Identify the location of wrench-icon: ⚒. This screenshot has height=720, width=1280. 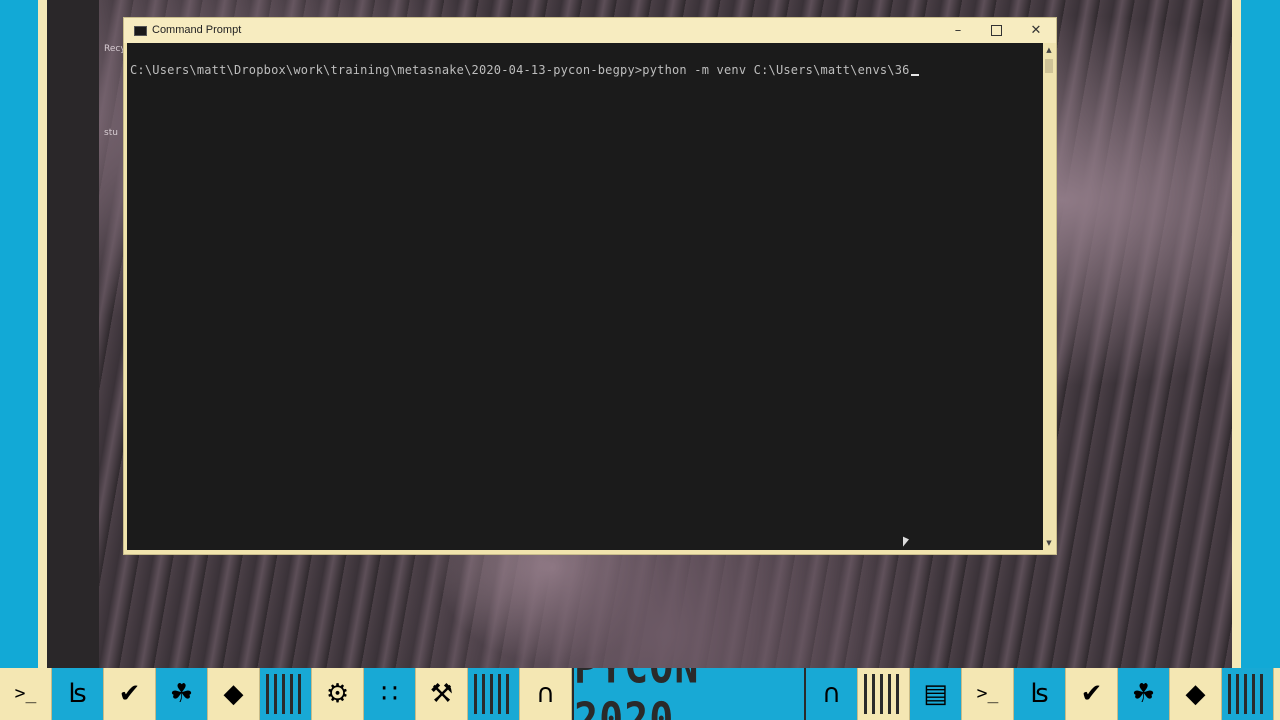
(442, 694).